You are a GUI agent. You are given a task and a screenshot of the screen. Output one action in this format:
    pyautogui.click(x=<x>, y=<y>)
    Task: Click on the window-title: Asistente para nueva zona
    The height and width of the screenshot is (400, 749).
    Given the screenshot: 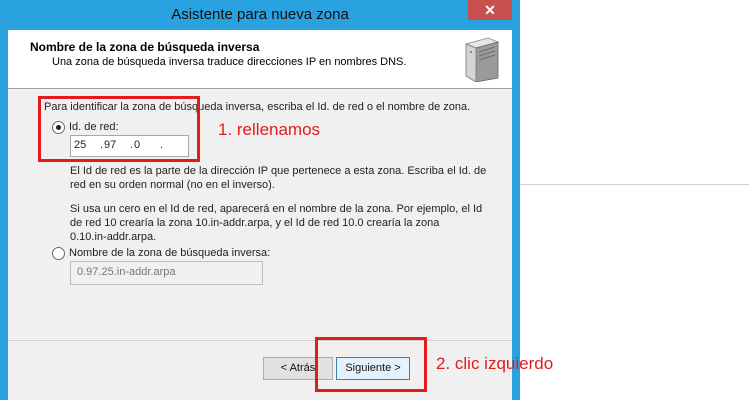 What is the action you would take?
    pyautogui.click(x=260, y=14)
    